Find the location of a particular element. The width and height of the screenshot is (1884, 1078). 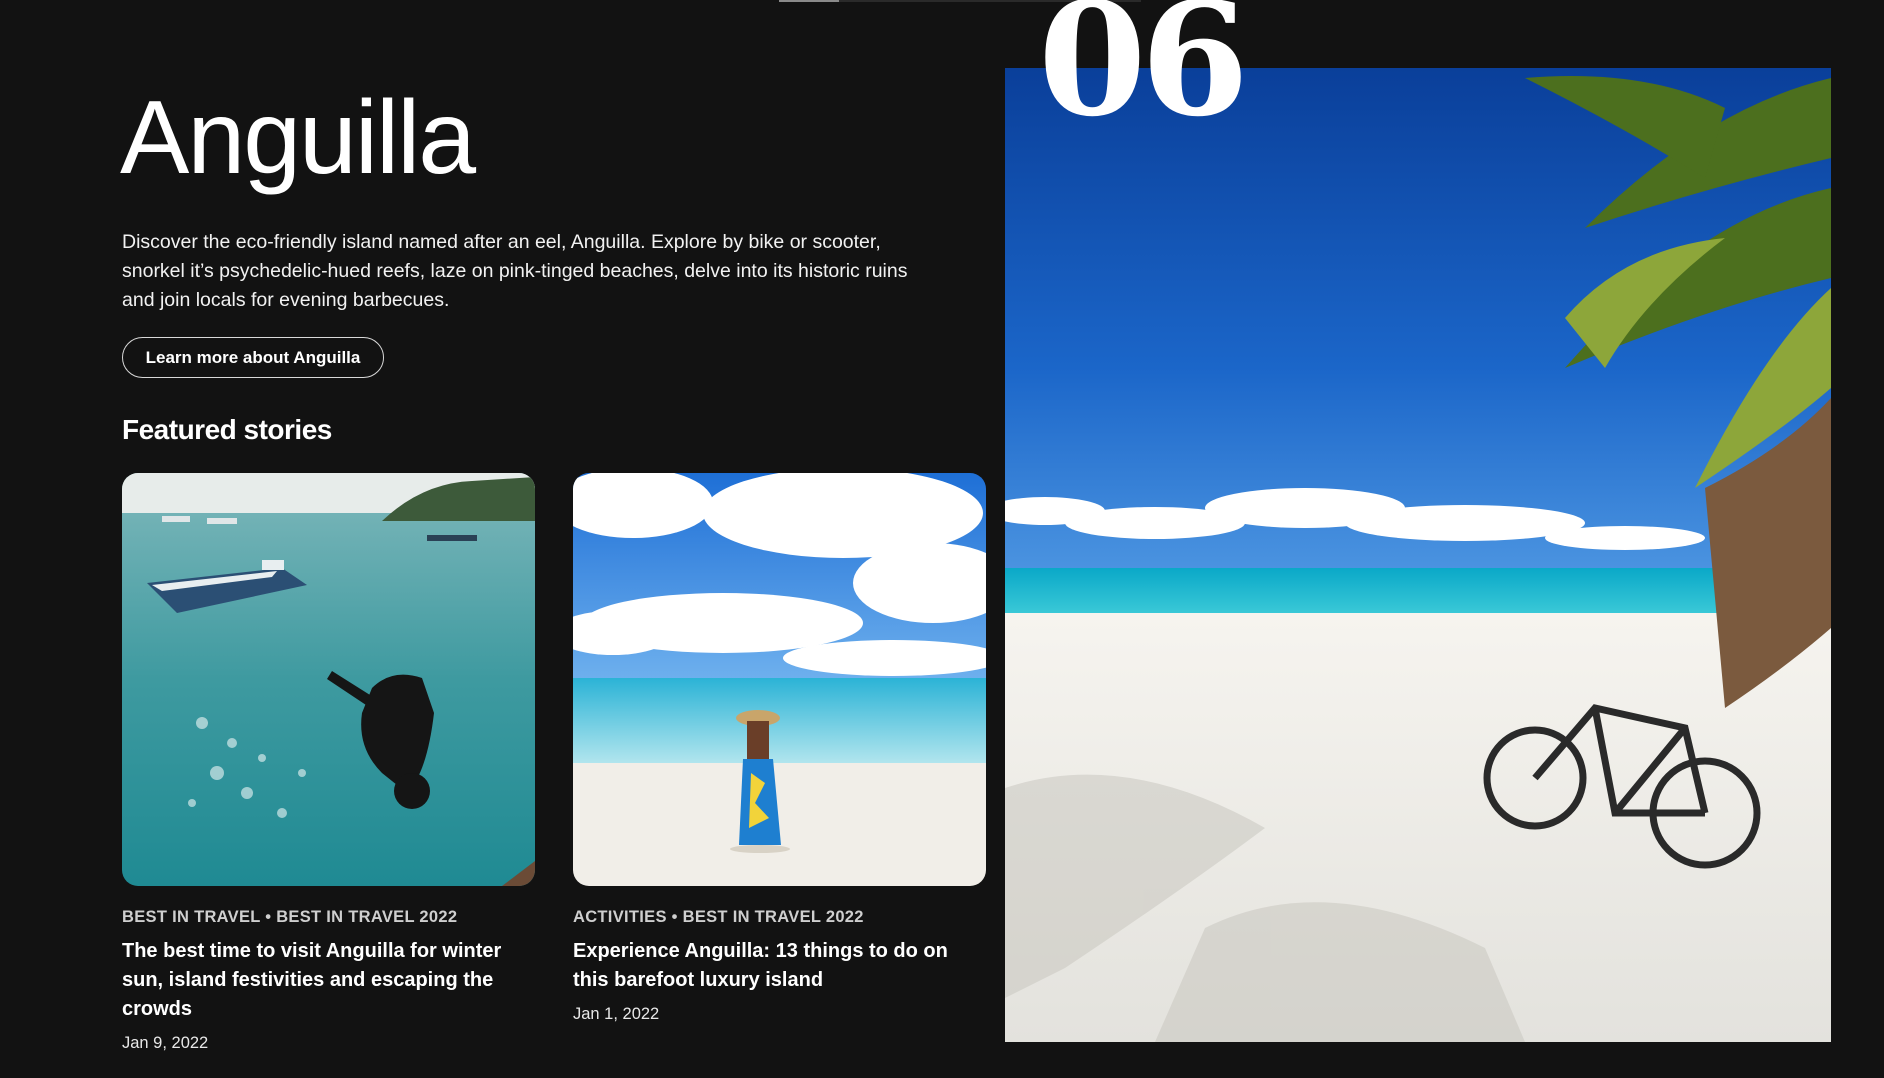

story-category: ACTIVITIES • BEST IN TRAVEL 2022 is located at coordinates (779, 917).